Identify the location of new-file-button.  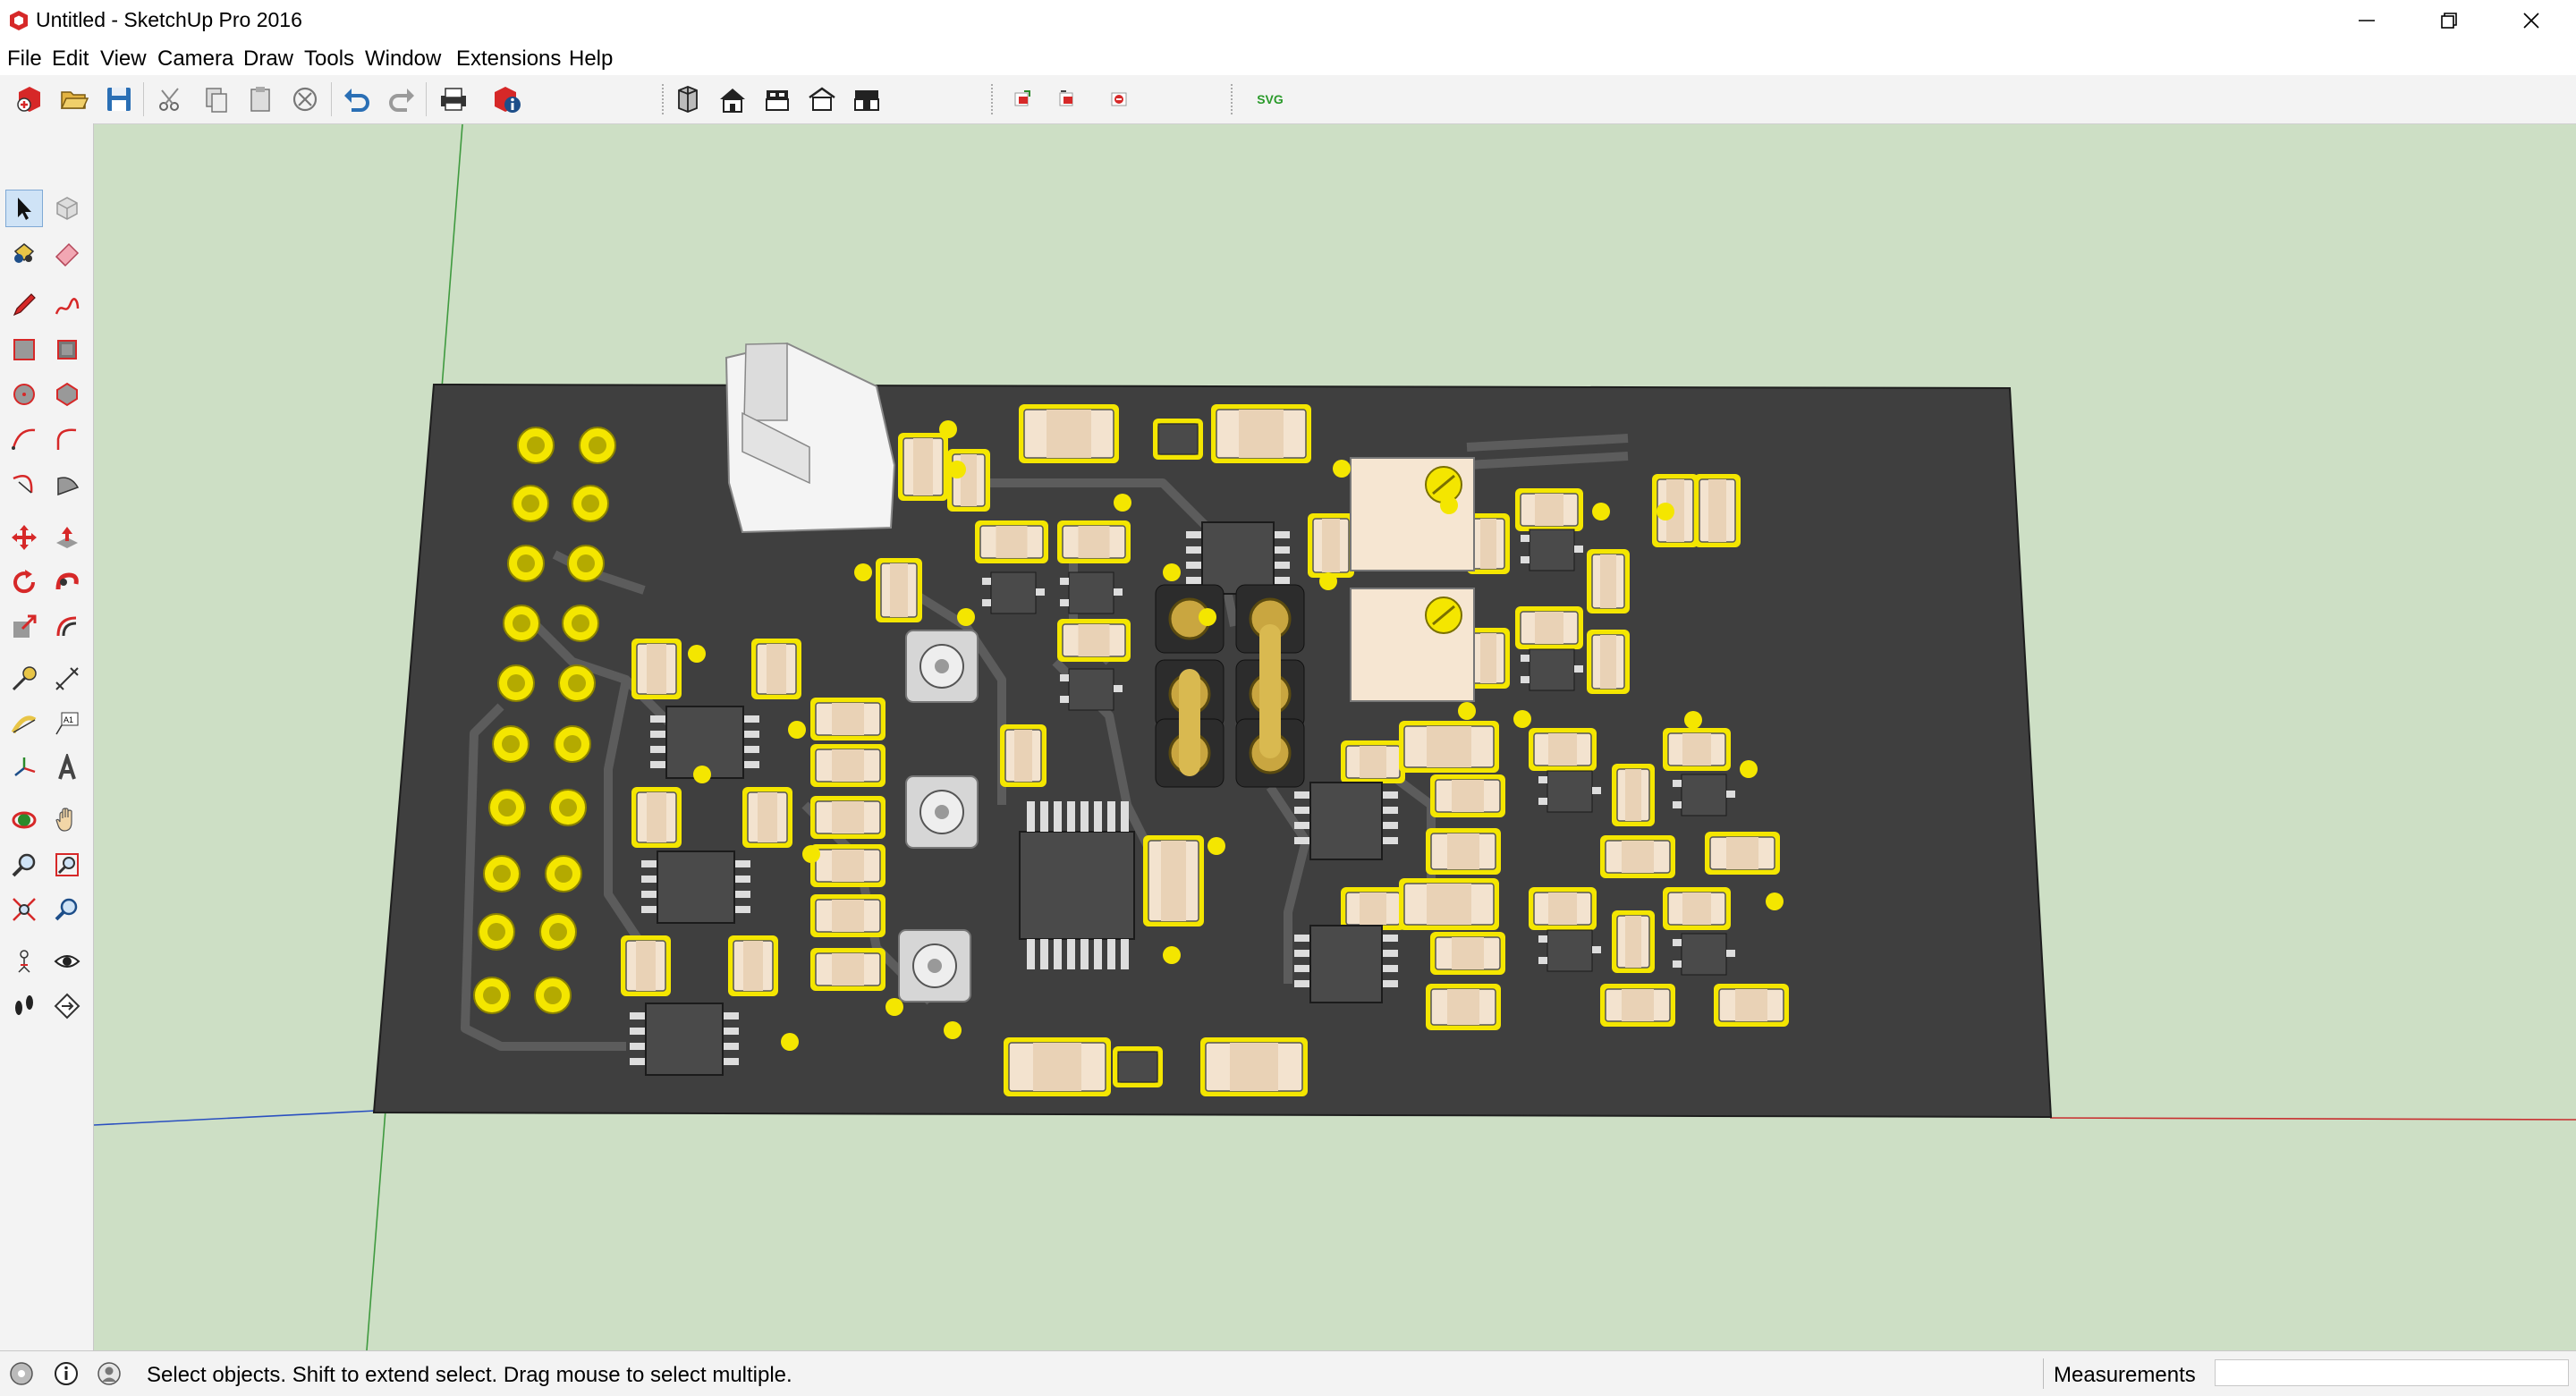
(29, 99).